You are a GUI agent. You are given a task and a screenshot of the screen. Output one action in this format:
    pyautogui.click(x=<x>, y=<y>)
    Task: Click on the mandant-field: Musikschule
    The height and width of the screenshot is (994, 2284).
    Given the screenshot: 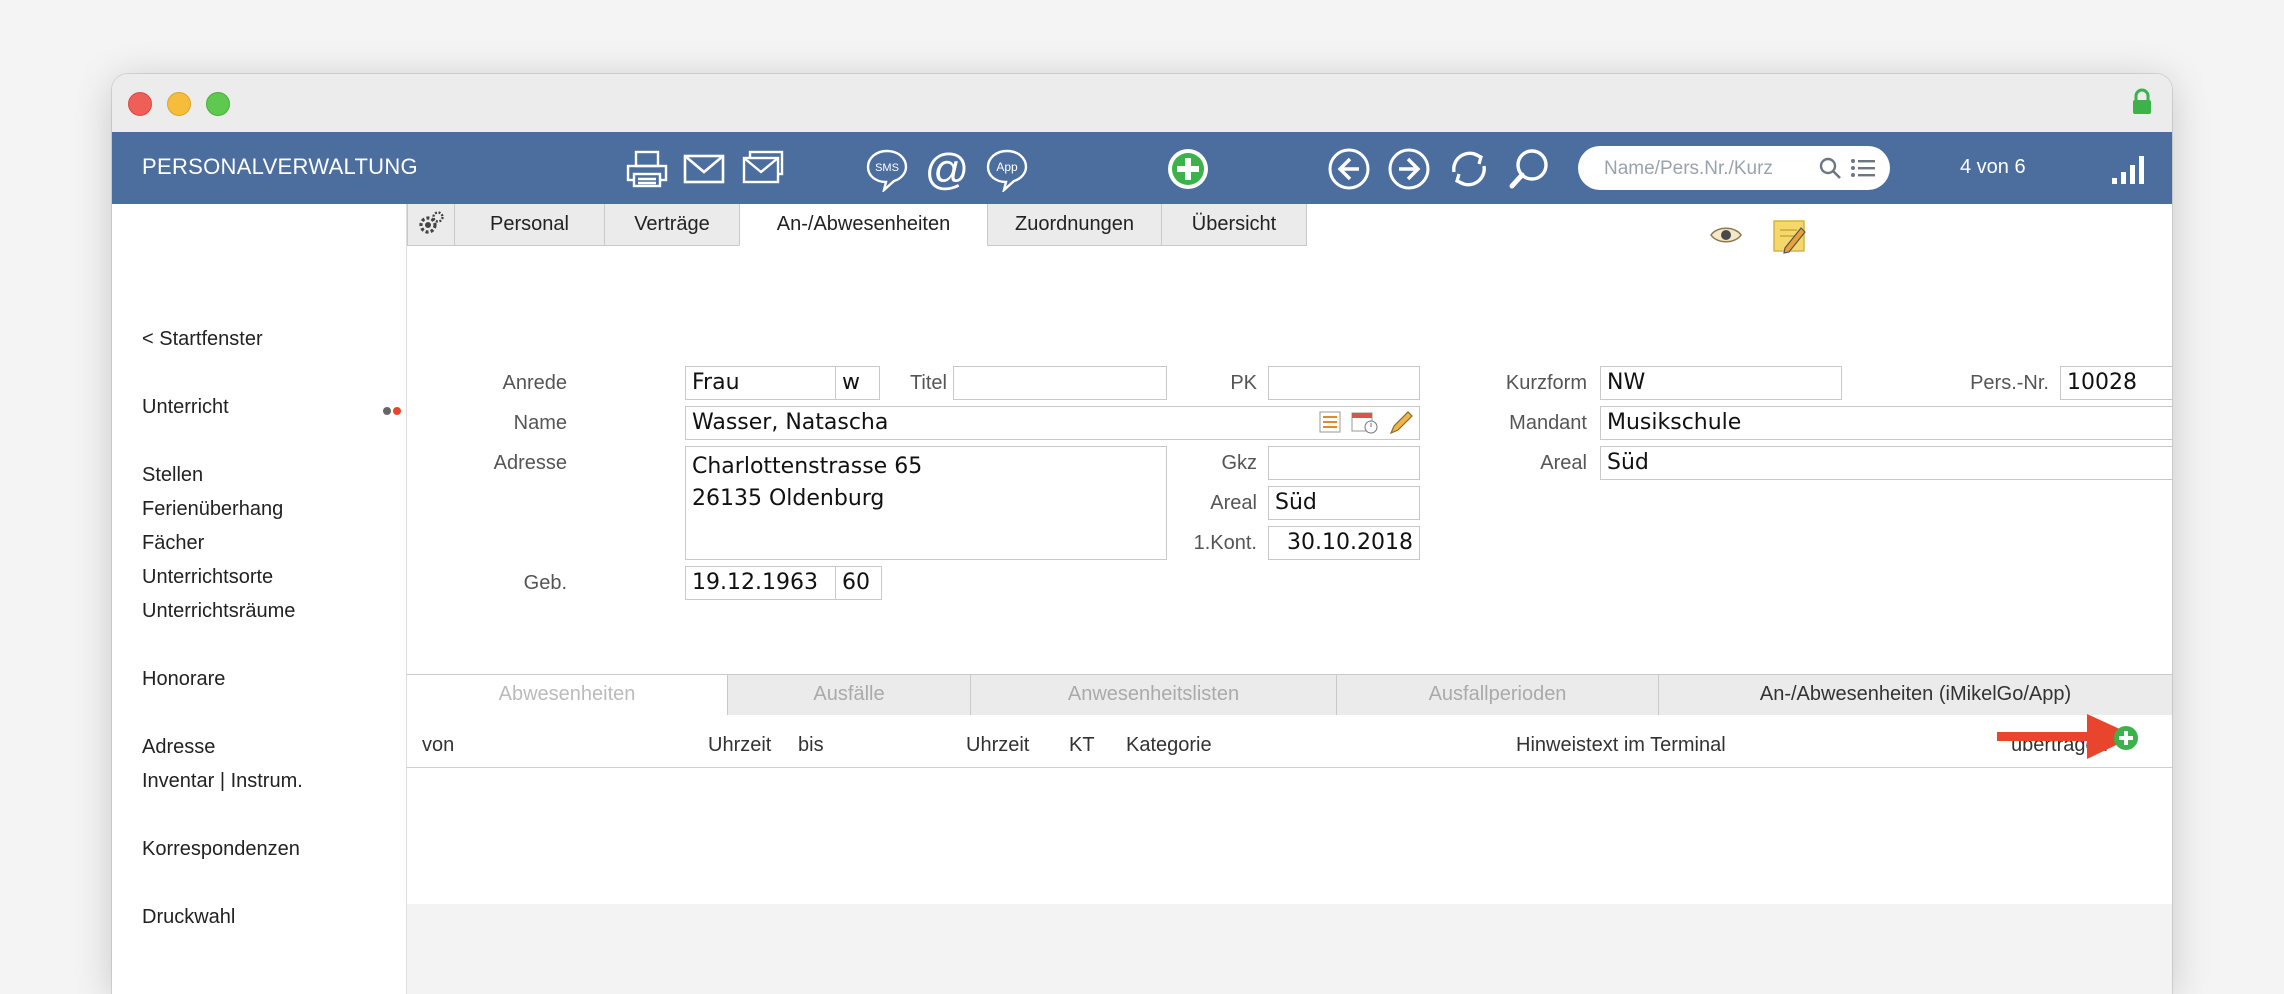 What is the action you would take?
    pyautogui.click(x=1886, y=423)
    